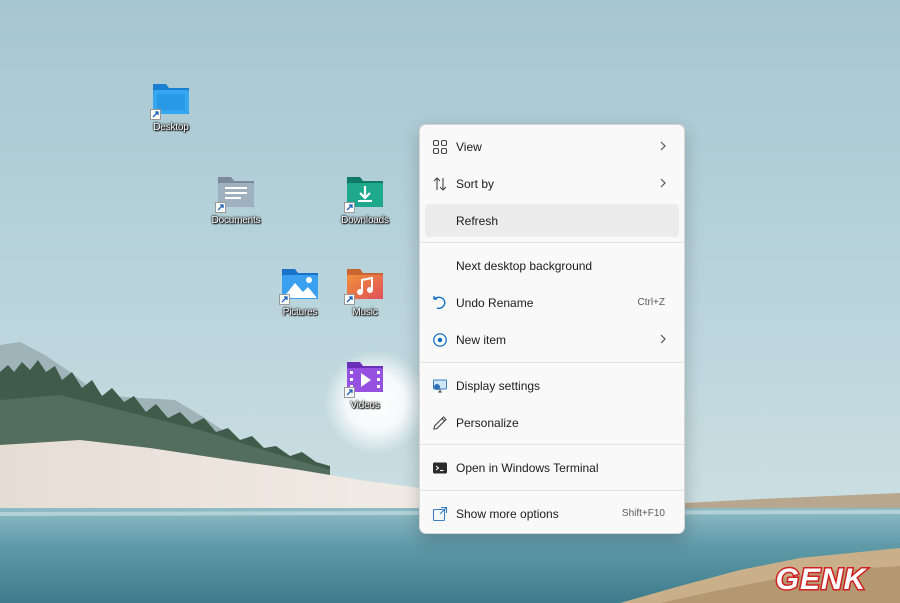 The height and width of the screenshot is (603, 900). What do you see at coordinates (440, 303) in the screenshot?
I see `undo-icon` at bounding box center [440, 303].